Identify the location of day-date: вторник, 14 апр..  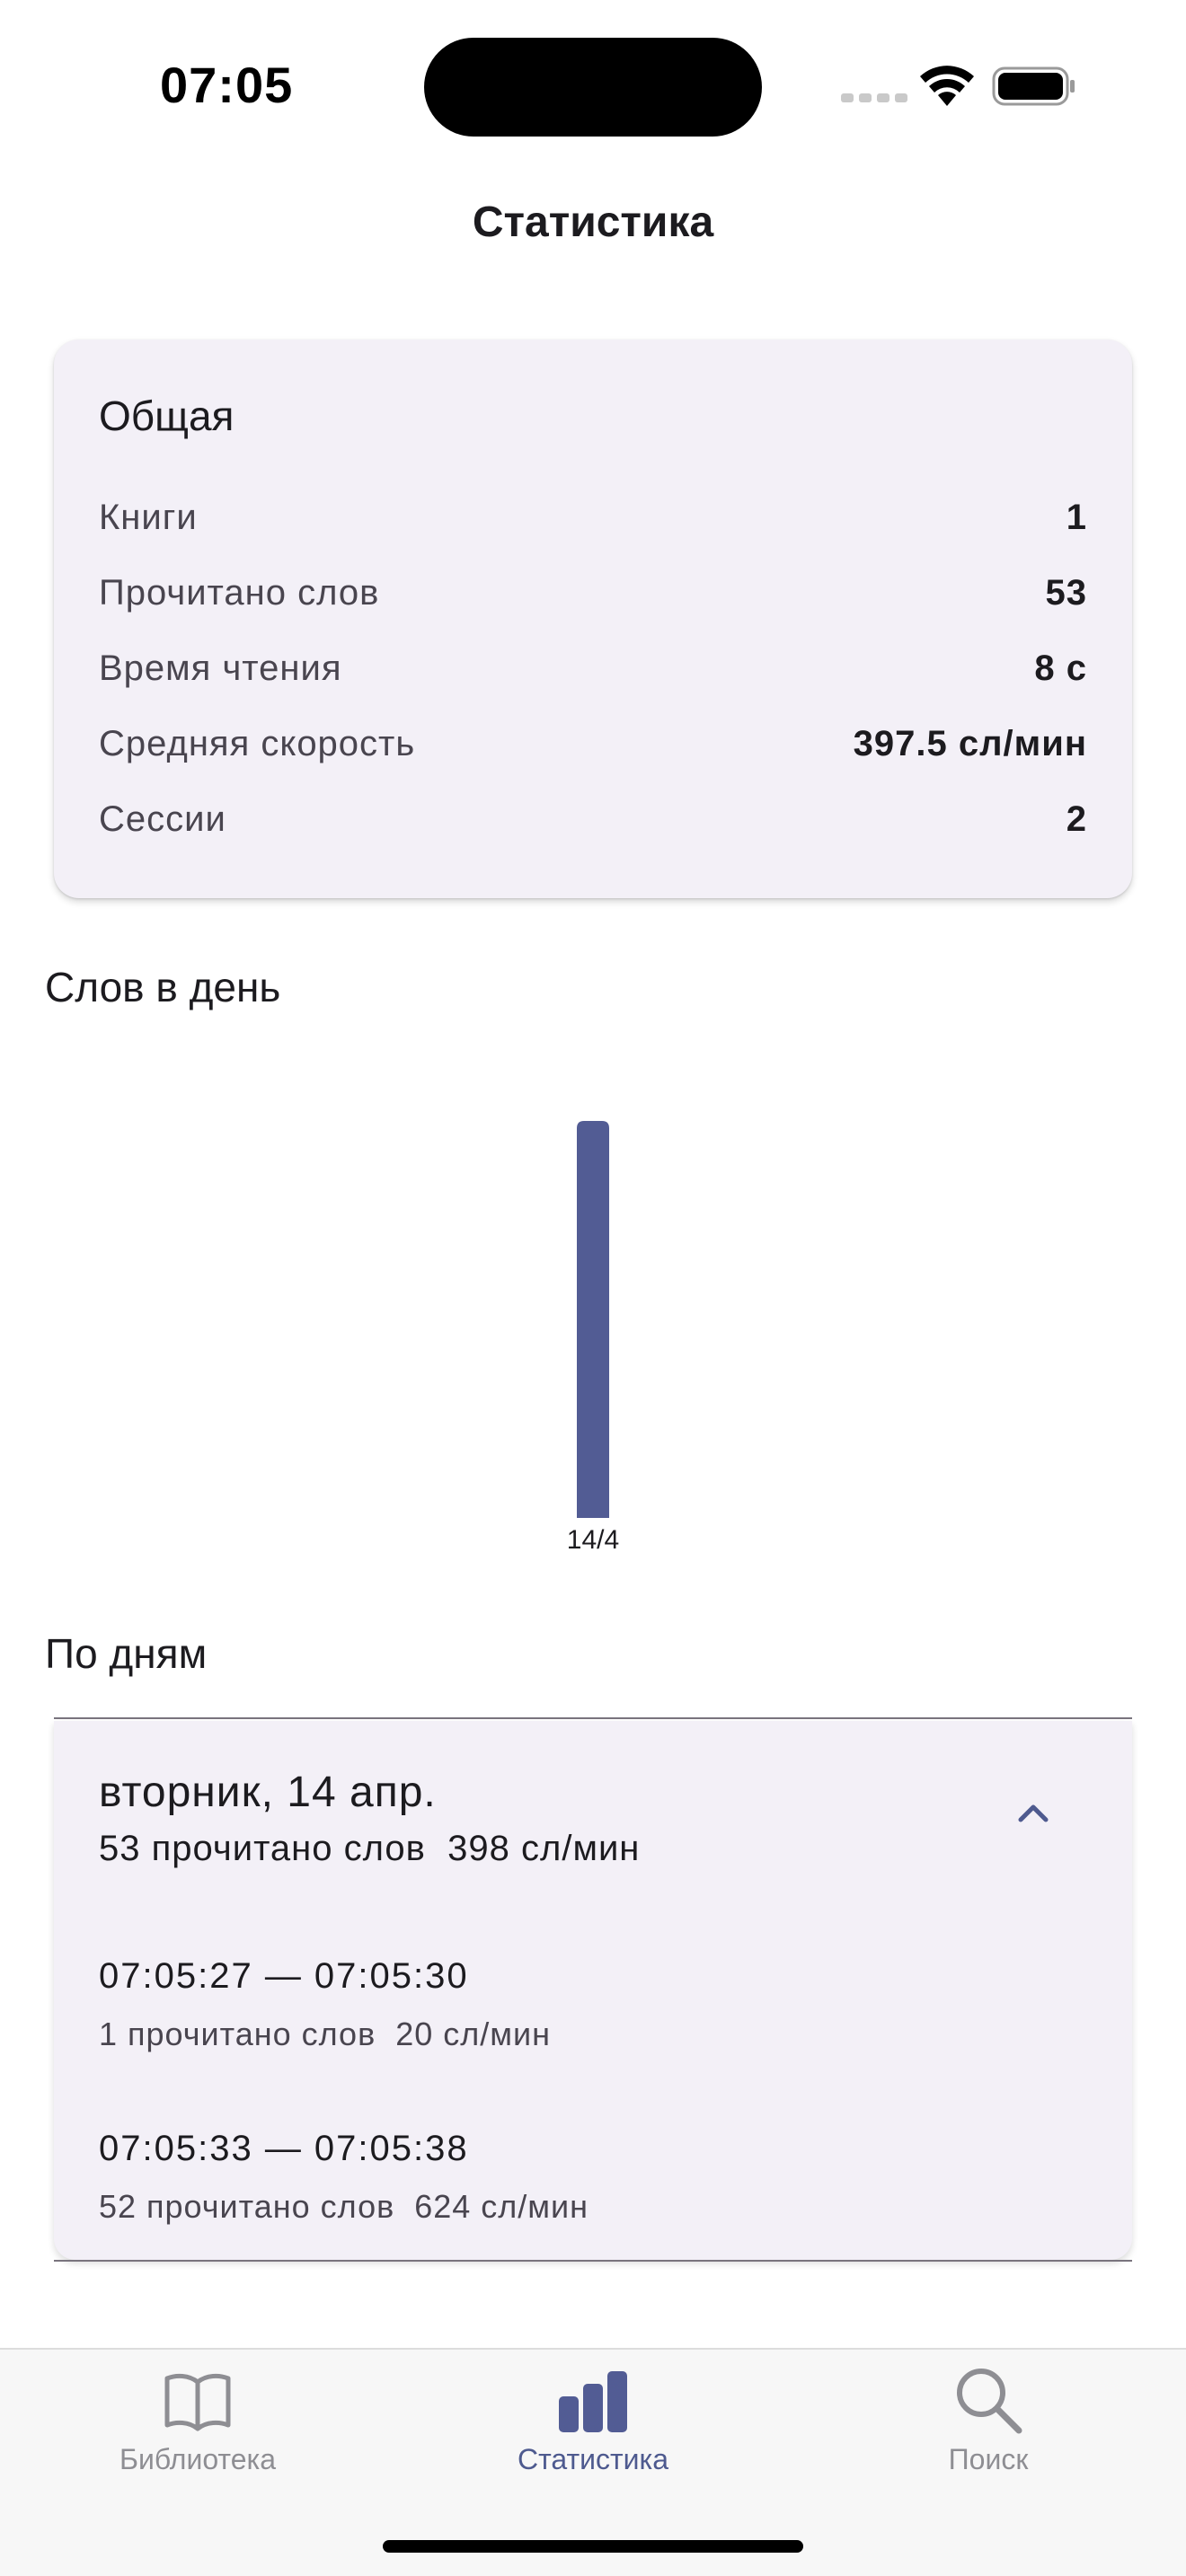
(268, 1792).